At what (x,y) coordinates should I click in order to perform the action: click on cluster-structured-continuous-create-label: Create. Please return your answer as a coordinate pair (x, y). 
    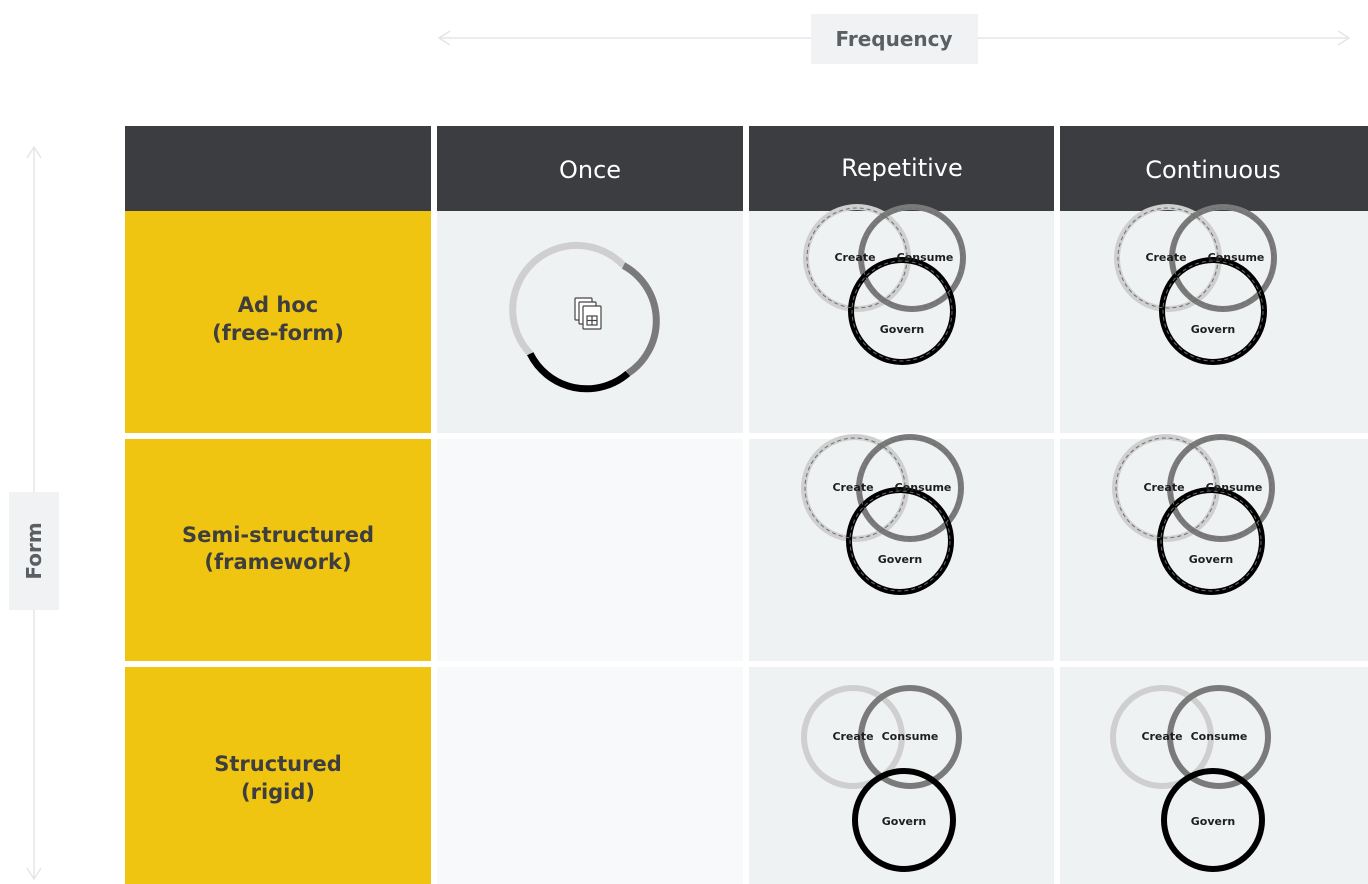
    Looking at the image, I should click on (1161, 736).